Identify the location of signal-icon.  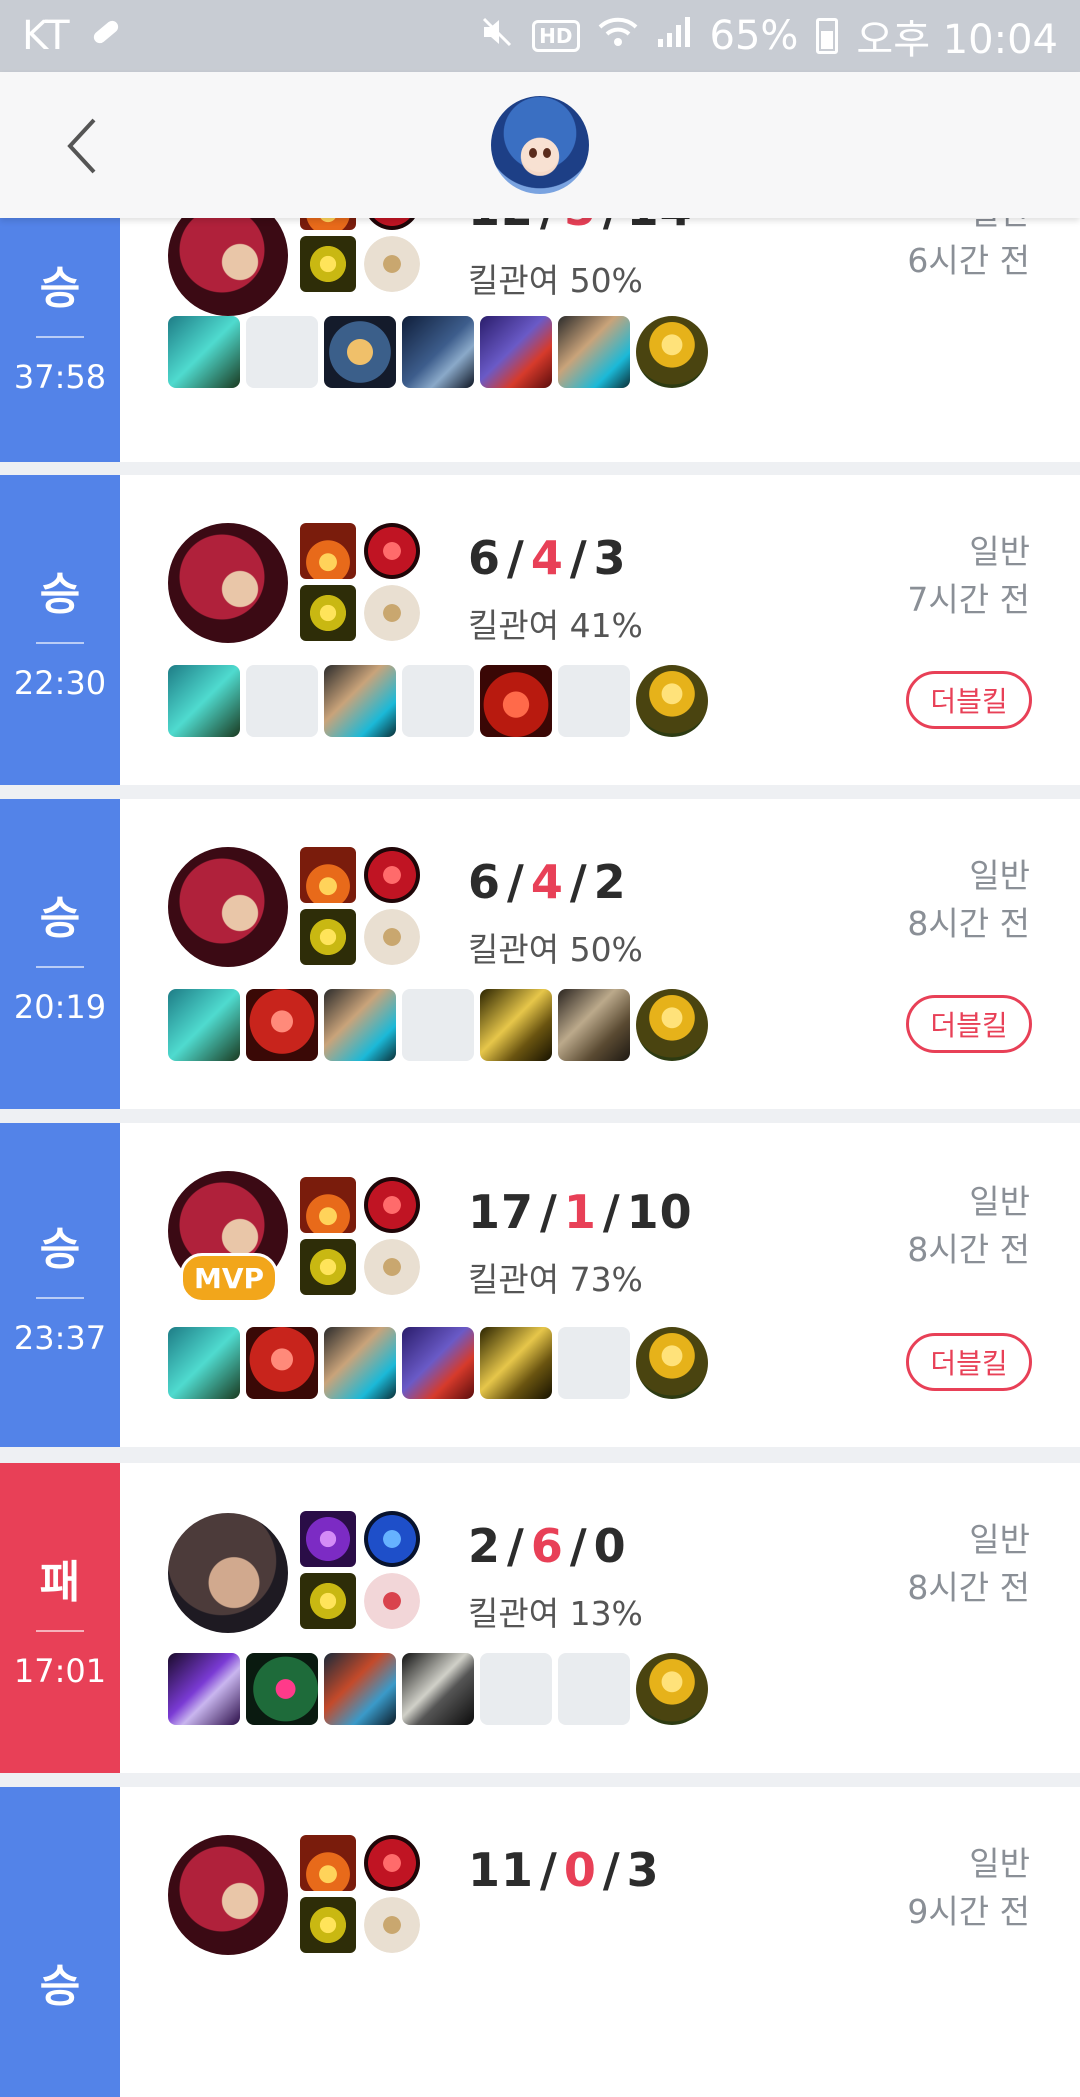
(674, 36).